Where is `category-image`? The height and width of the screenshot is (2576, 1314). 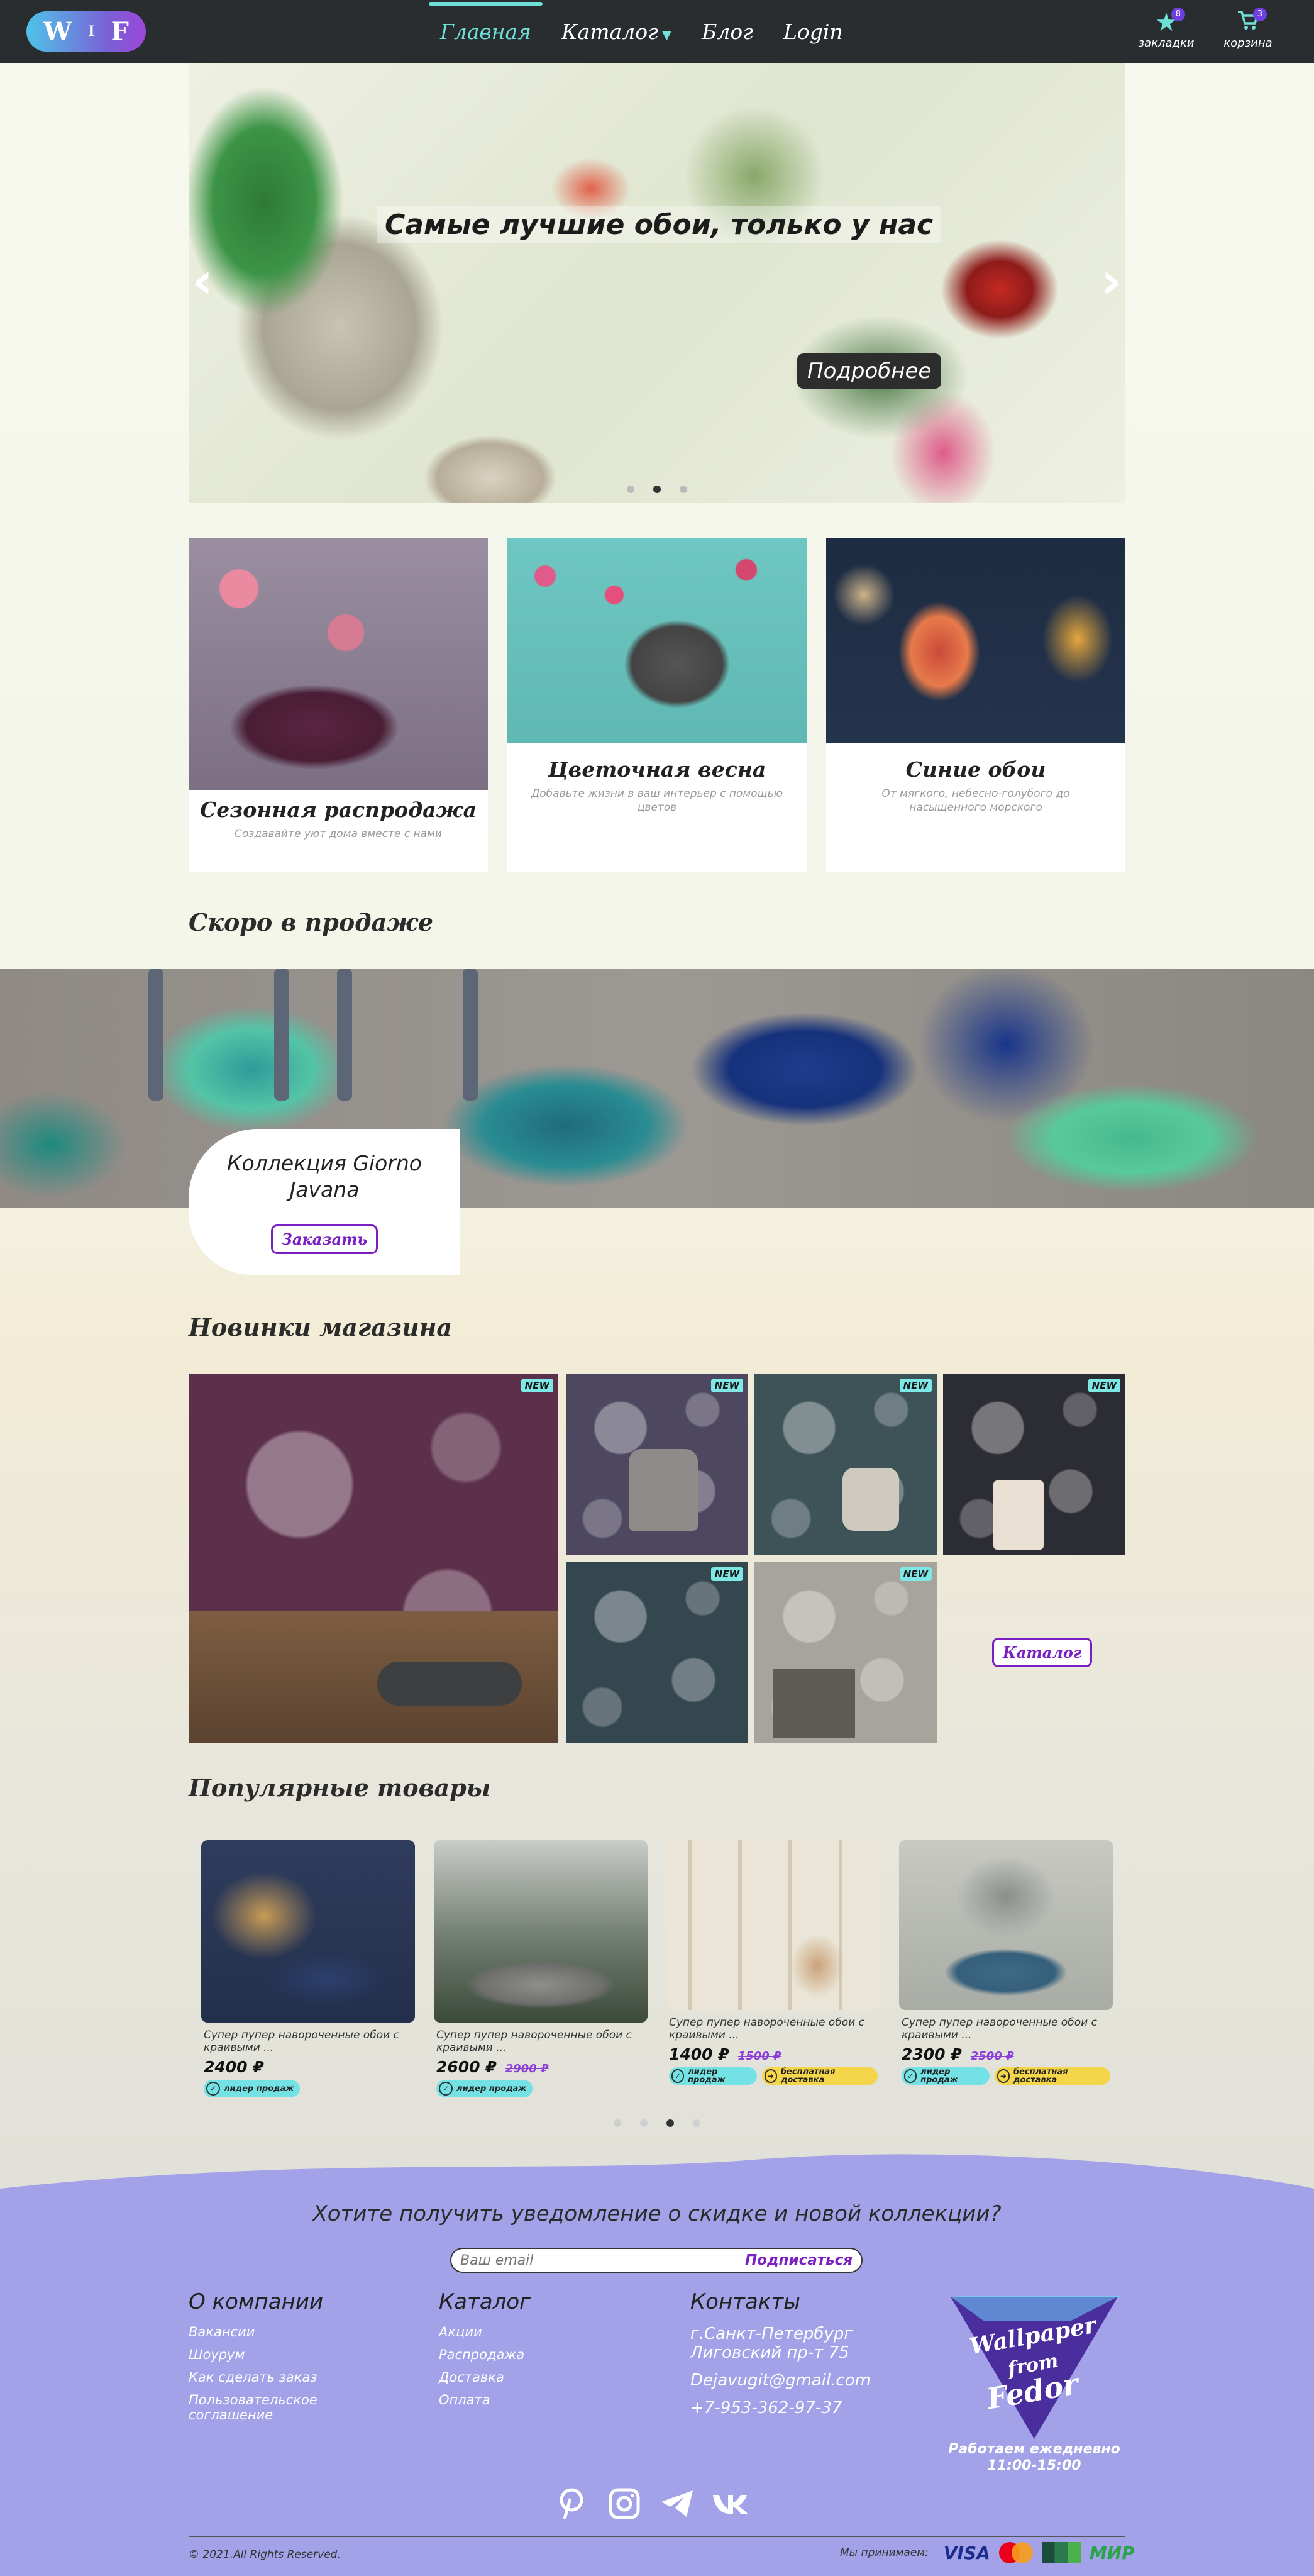 category-image is located at coordinates (657, 640).